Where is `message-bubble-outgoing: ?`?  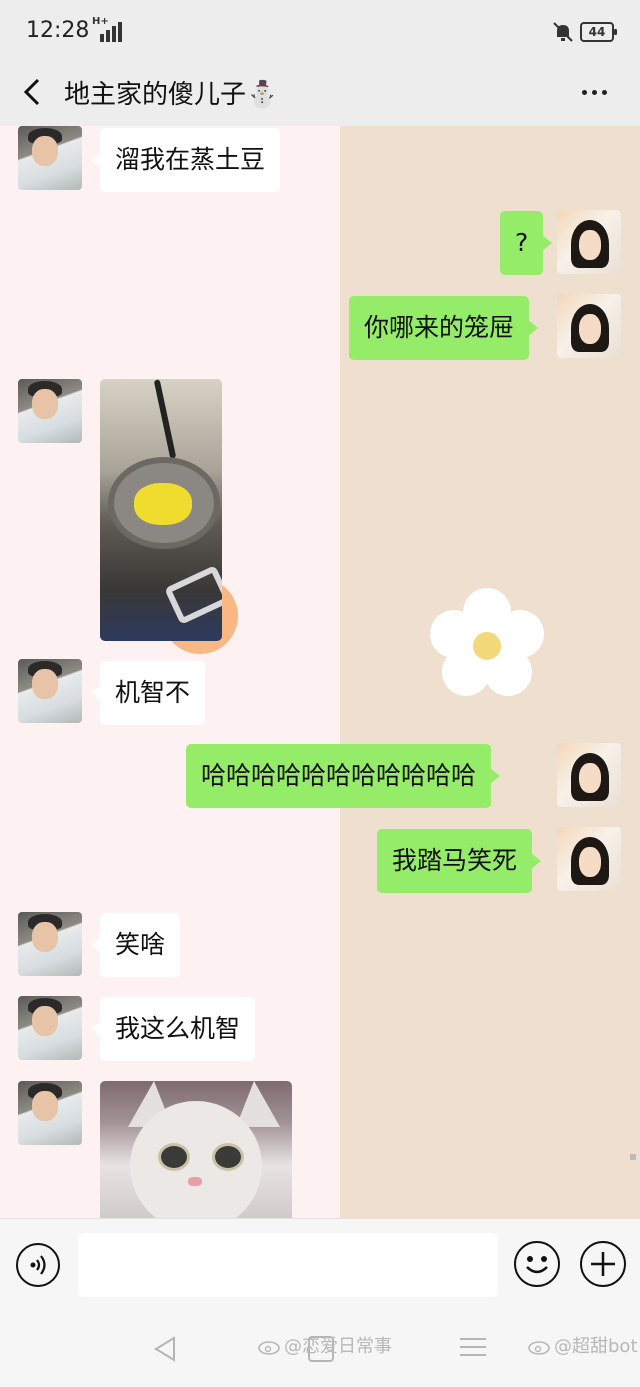 message-bubble-outgoing: ? is located at coordinates (526, 243).